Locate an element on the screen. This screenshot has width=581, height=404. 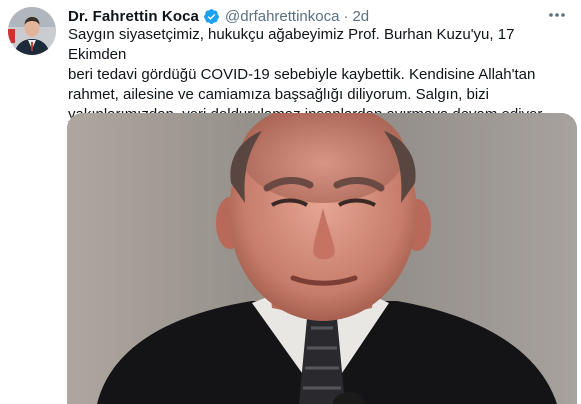
tweet-header: Dr. Fahrettin Koca @drfahrettinkoca · 2d is located at coordinates (317, 16).